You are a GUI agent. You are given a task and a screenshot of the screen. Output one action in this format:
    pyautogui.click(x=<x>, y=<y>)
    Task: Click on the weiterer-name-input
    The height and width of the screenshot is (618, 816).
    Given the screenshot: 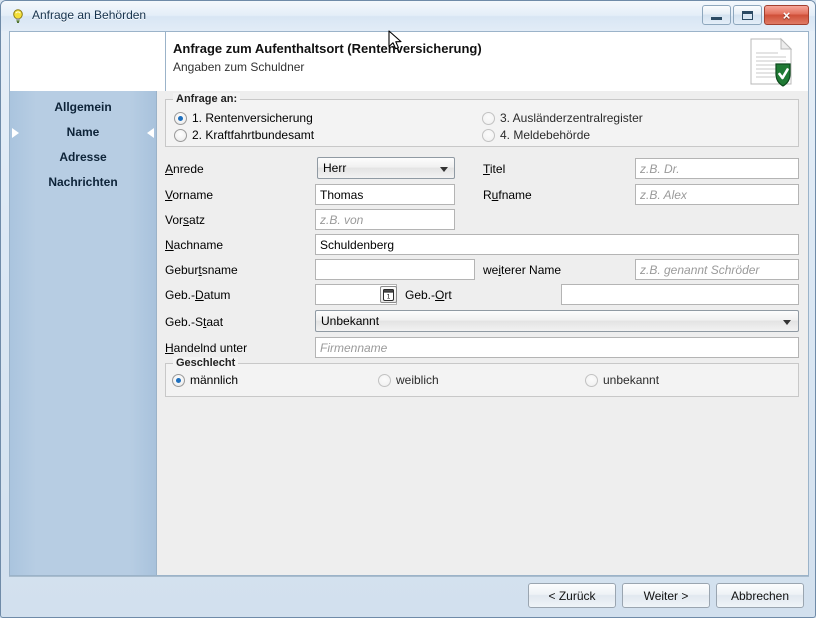 What is the action you would take?
    pyautogui.click(x=717, y=269)
    